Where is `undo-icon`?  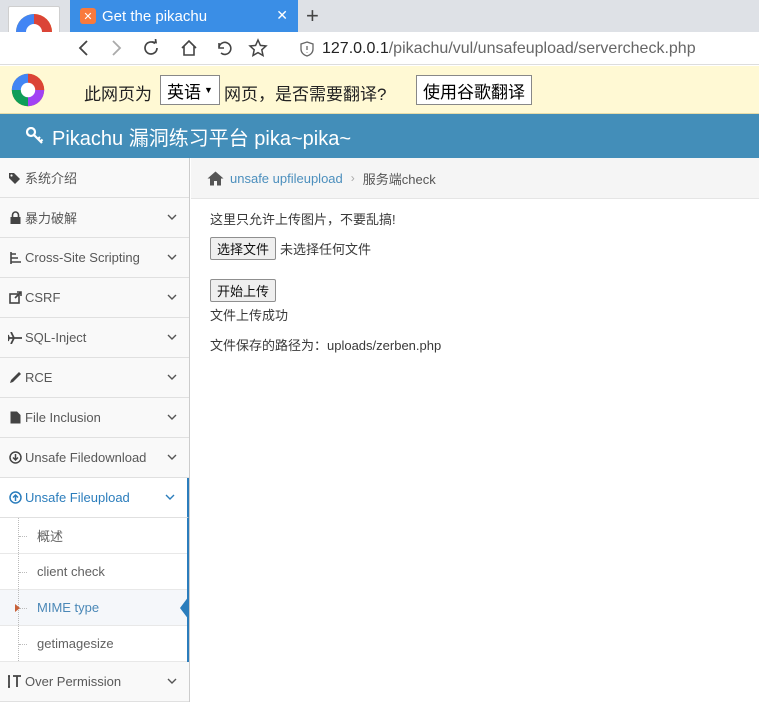 undo-icon is located at coordinates (224, 48).